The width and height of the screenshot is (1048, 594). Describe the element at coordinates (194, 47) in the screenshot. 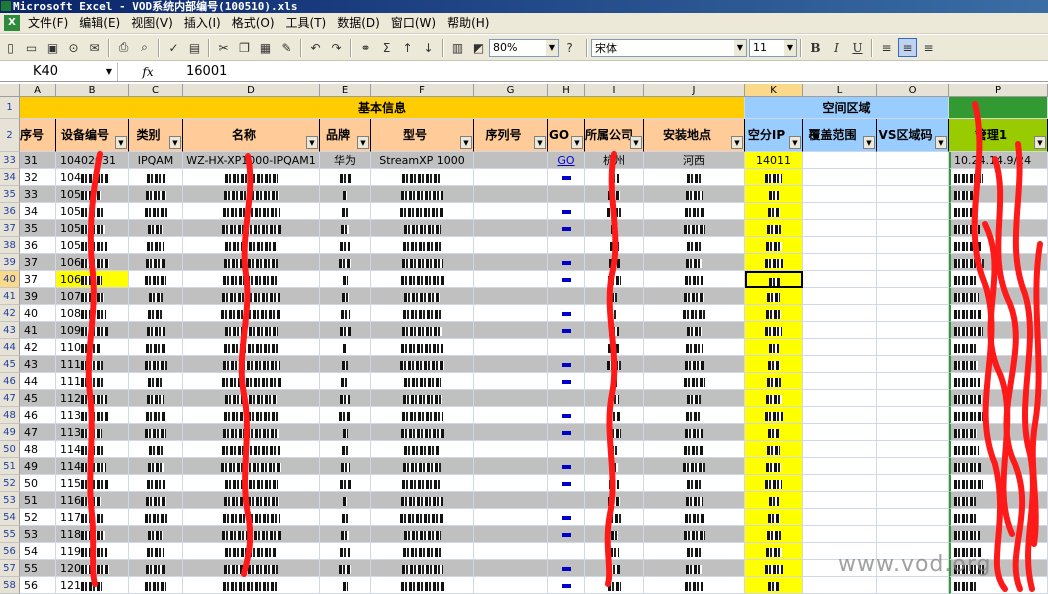

I see `research-icon: ▤` at that location.